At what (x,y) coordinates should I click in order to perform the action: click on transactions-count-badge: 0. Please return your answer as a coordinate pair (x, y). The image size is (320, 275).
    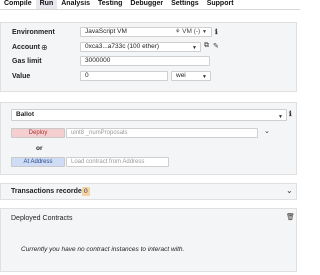
    Looking at the image, I should click on (86, 191).